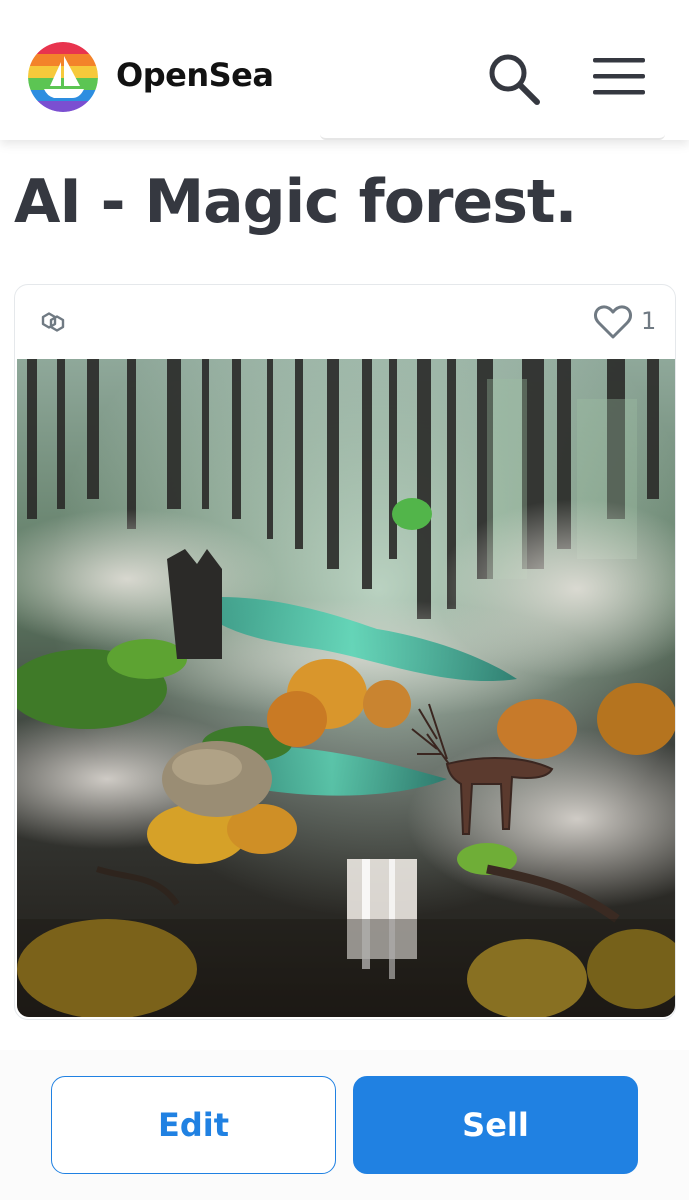  I want to click on brand-name: OpenSea, so click(195, 75).